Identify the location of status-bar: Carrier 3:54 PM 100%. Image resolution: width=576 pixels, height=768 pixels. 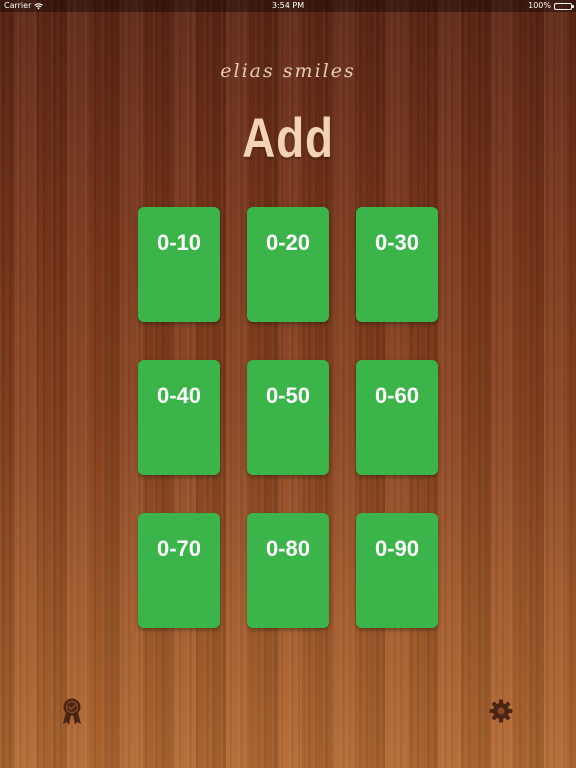
(288, 6).